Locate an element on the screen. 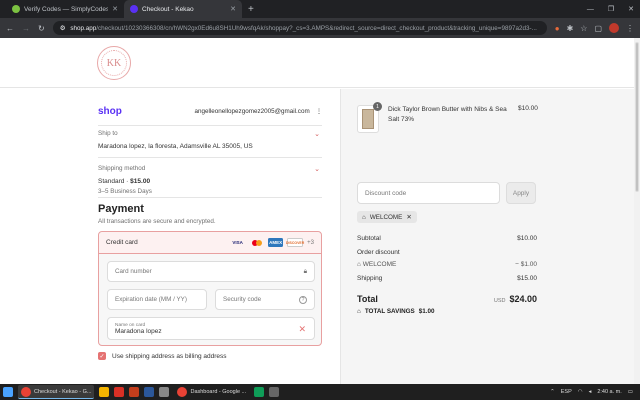 This screenshot has width=640, height=400. card-brands: VISA AMEX DISCOVER +3 is located at coordinates (272, 242).